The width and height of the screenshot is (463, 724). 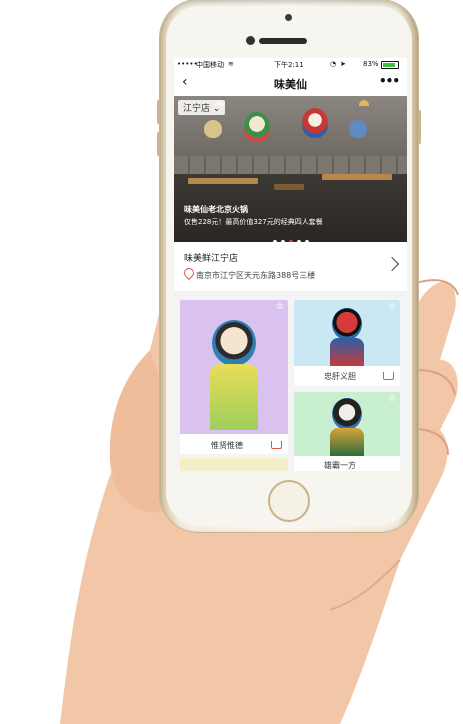 What do you see at coordinates (289, 501) in the screenshot?
I see `home-button` at bounding box center [289, 501].